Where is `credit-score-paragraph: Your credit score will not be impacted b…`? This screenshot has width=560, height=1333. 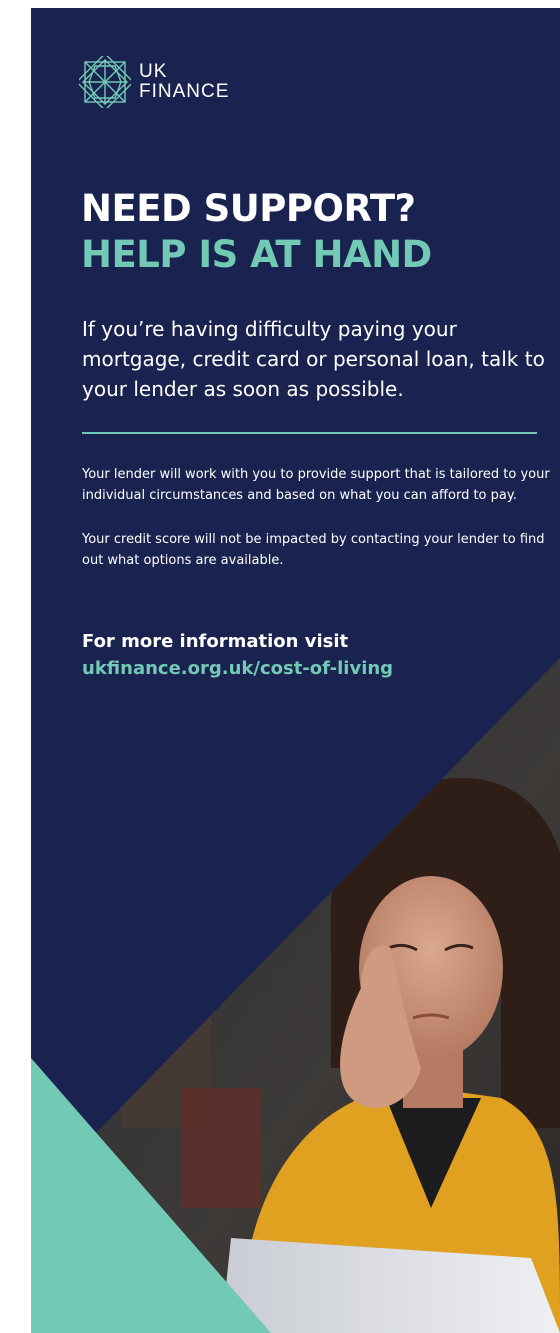 credit-score-paragraph: Your credit score will not be impacted b… is located at coordinates (313, 550).